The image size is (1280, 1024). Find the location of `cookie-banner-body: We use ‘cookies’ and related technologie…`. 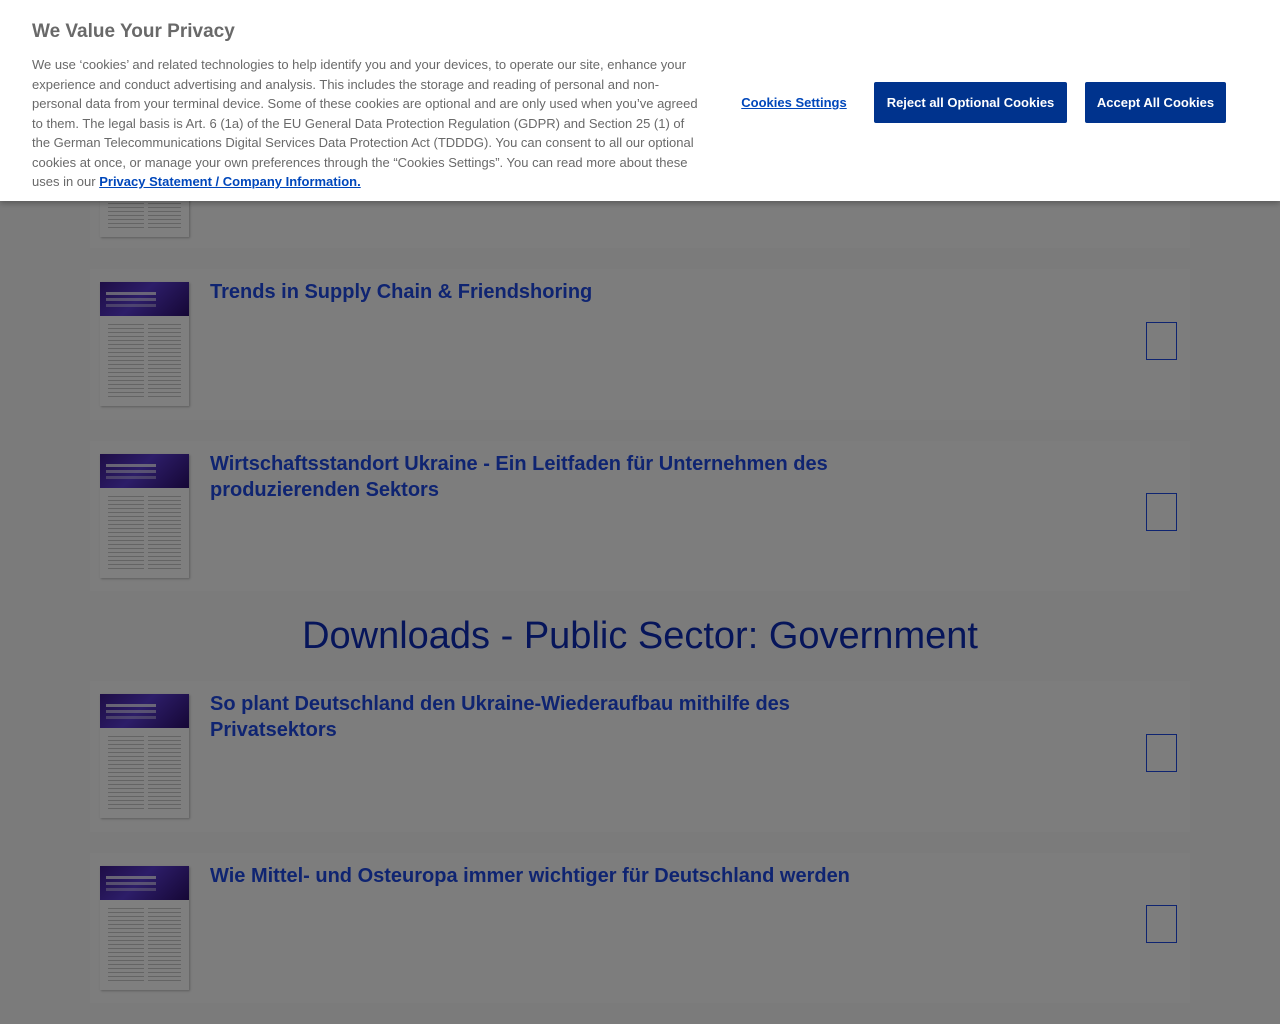

cookie-banner-body: We use ‘cookies’ and related technologie… is located at coordinates (365, 123).